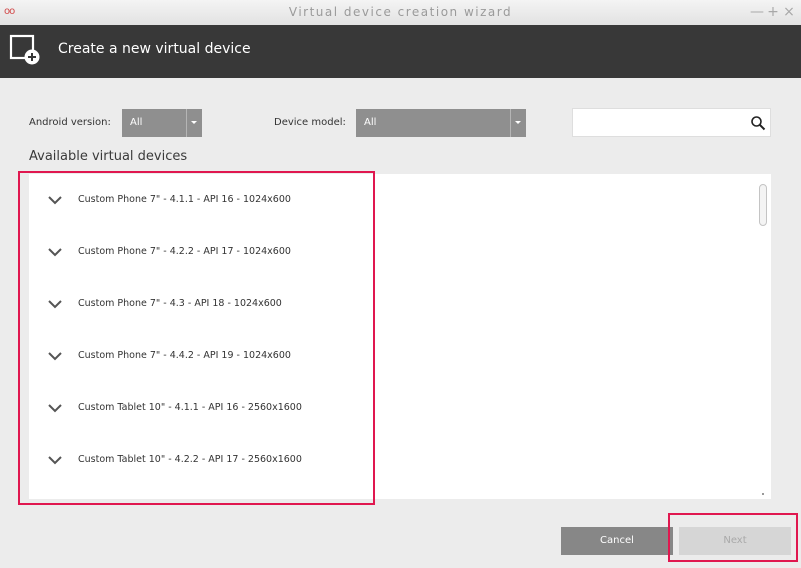 The height and width of the screenshot is (568, 801). Describe the element at coordinates (763, 336) in the screenshot. I see `device-list-scrollbar` at that location.